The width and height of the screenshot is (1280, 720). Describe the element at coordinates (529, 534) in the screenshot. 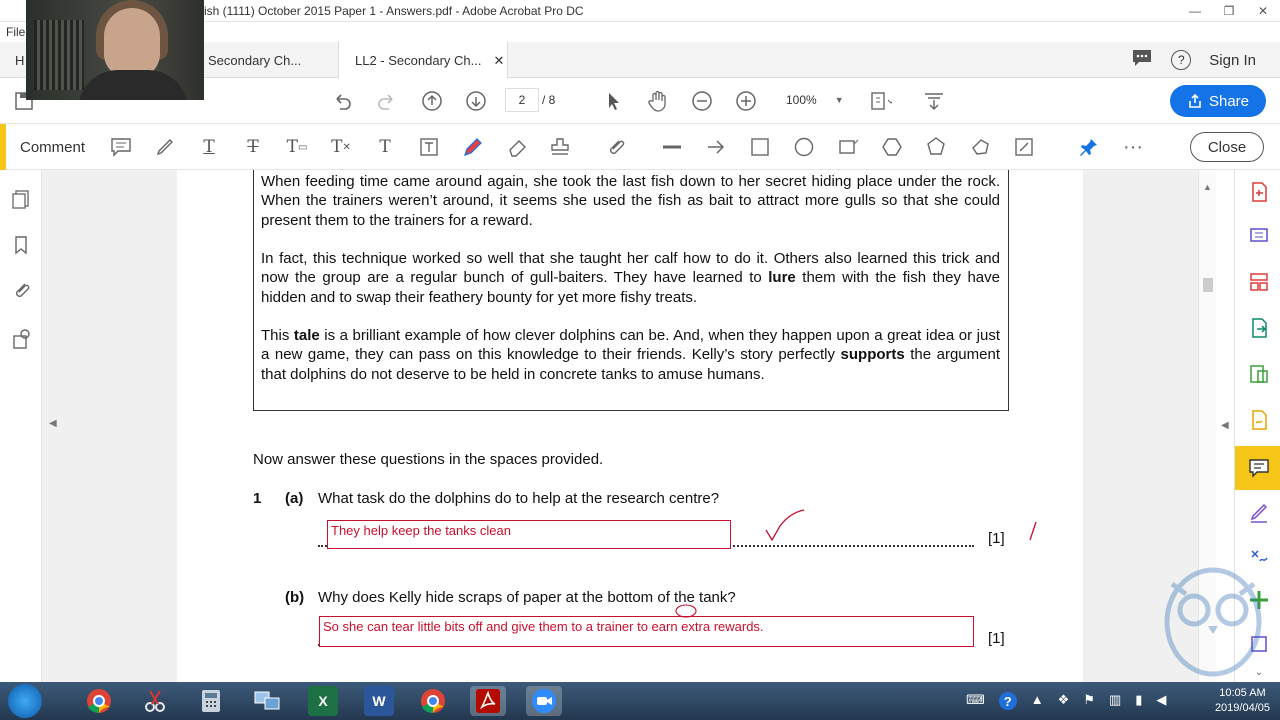

I see `answer-1a-box: They help keep the tanks clean` at that location.